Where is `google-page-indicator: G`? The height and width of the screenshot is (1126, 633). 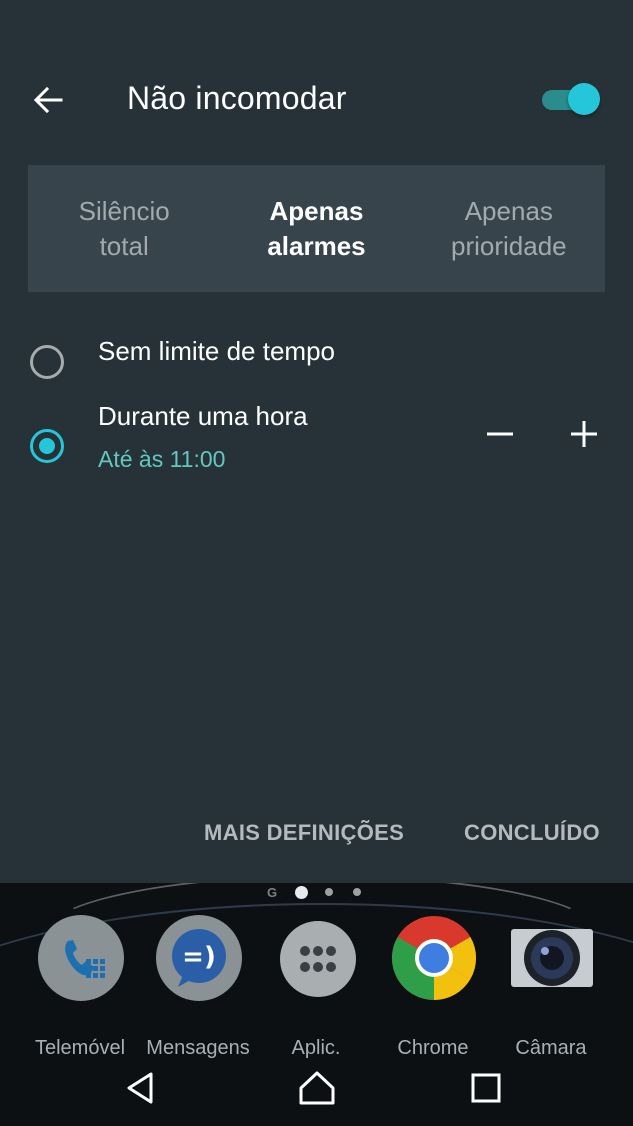
google-page-indicator: G is located at coordinates (272, 892).